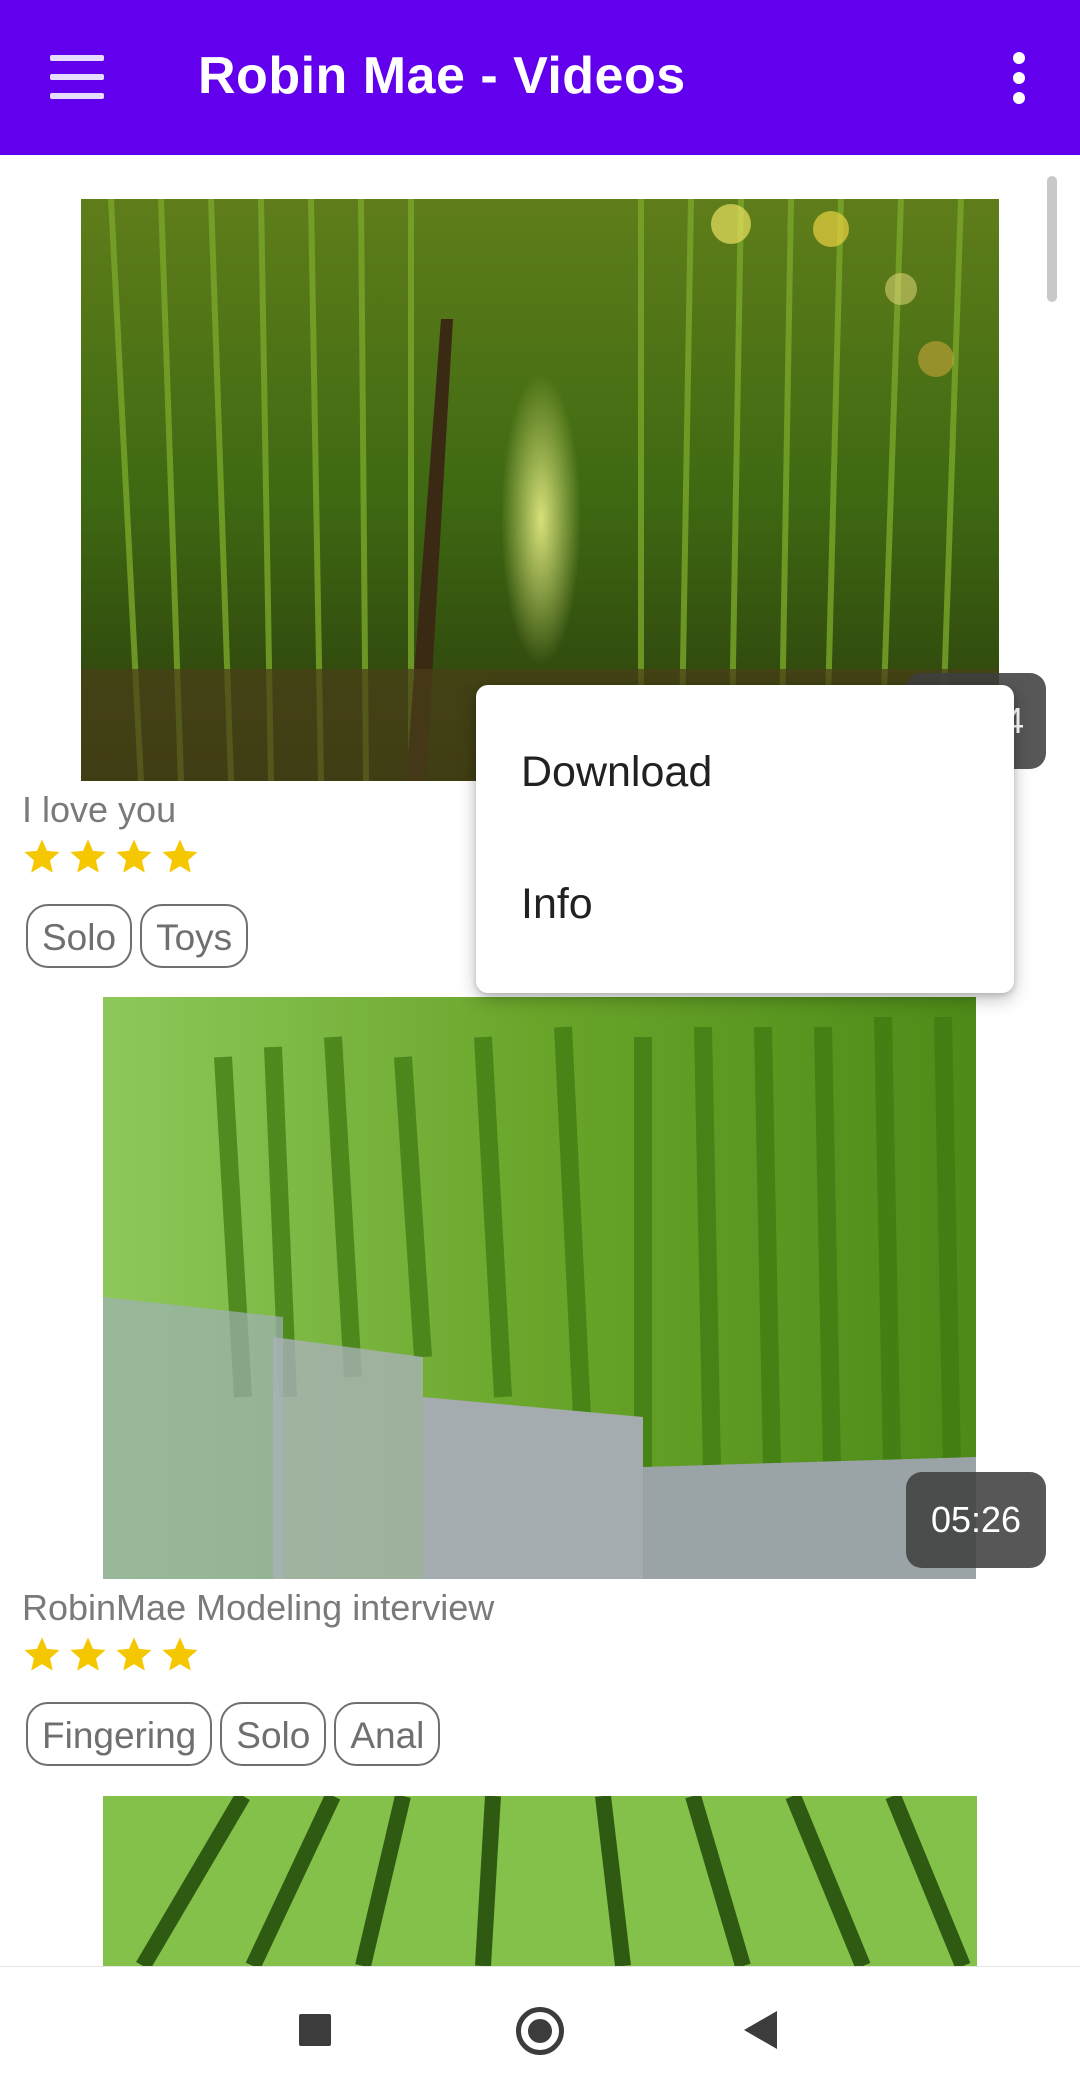 This screenshot has height=2096, width=1080. Describe the element at coordinates (976, 1520) in the screenshot. I see `duration-badge: 05:26` at that location.